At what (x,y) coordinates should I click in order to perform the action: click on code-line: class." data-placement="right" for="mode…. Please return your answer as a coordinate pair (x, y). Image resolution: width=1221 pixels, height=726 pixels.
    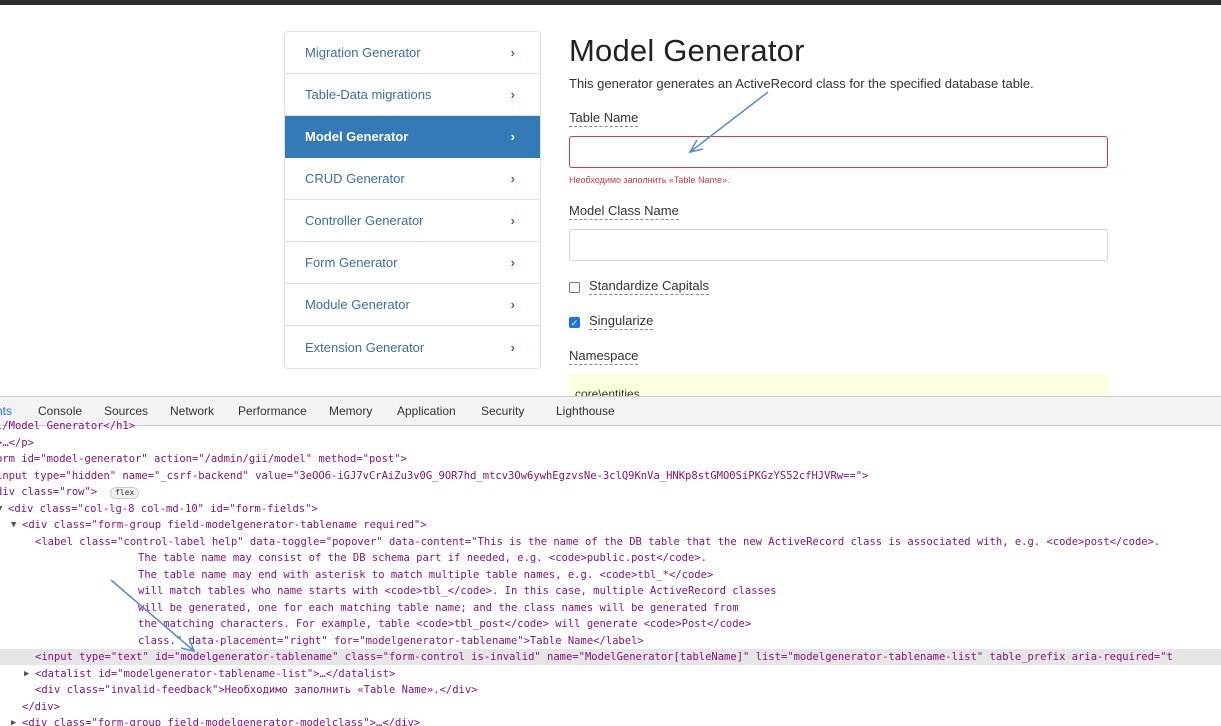
    Looking at the image, I should click on (610, 641).